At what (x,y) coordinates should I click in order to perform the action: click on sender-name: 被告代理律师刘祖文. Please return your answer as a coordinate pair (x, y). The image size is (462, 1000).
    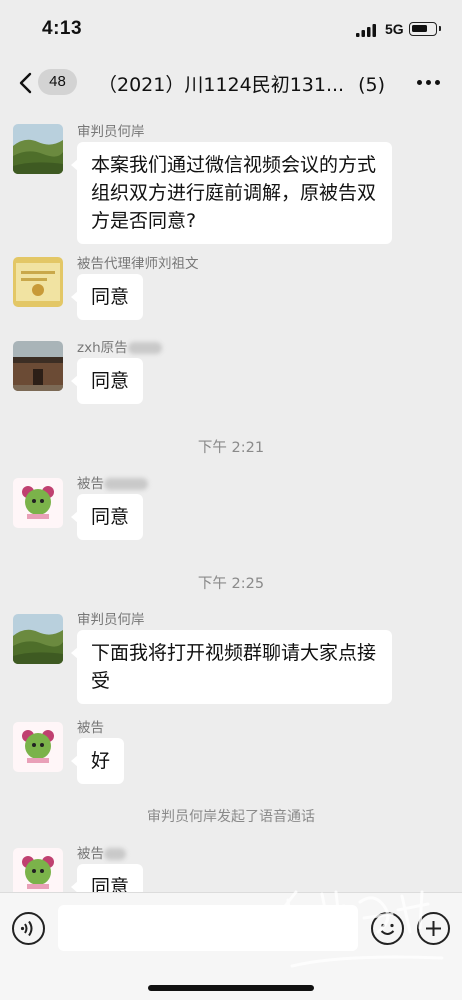
    Looking at the image, I should click on (138, 264).